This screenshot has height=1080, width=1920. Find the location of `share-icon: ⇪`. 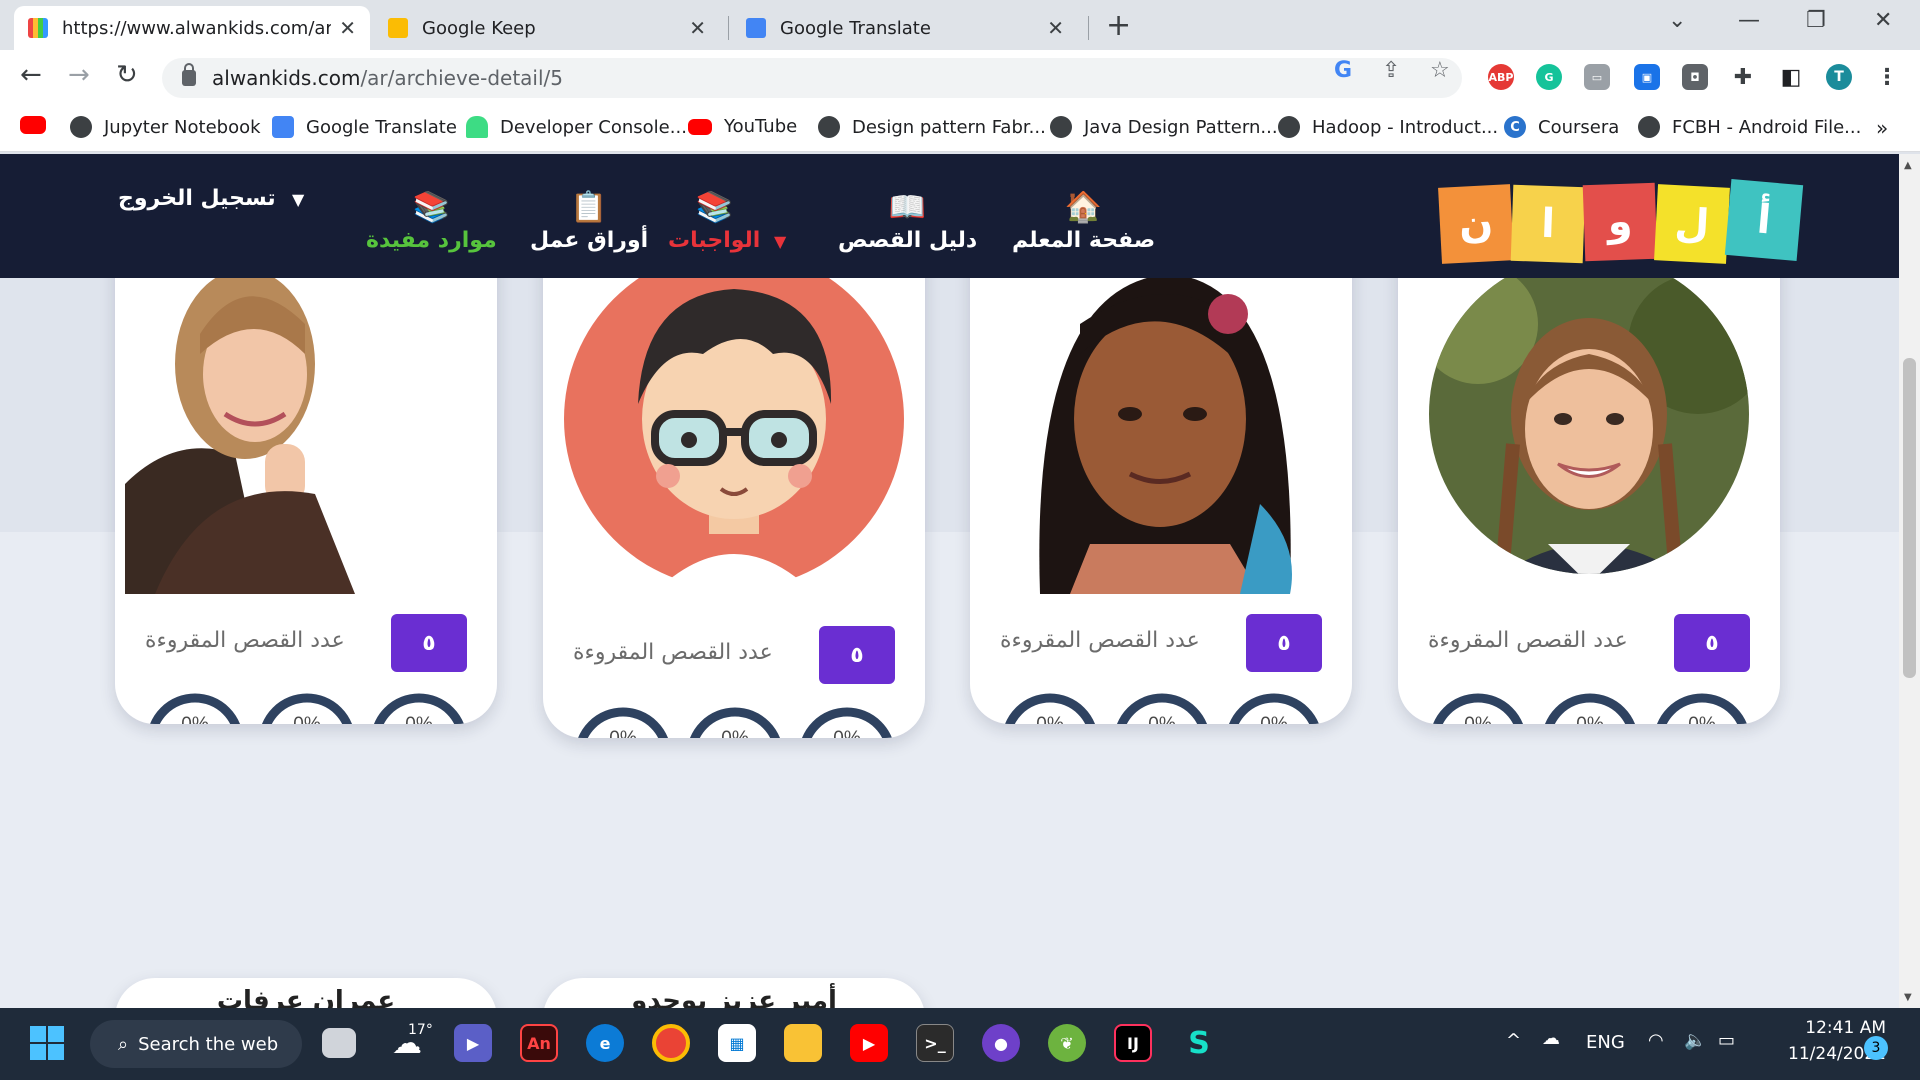

share-icon: ⇪ is located at coordinates (1391, 70).